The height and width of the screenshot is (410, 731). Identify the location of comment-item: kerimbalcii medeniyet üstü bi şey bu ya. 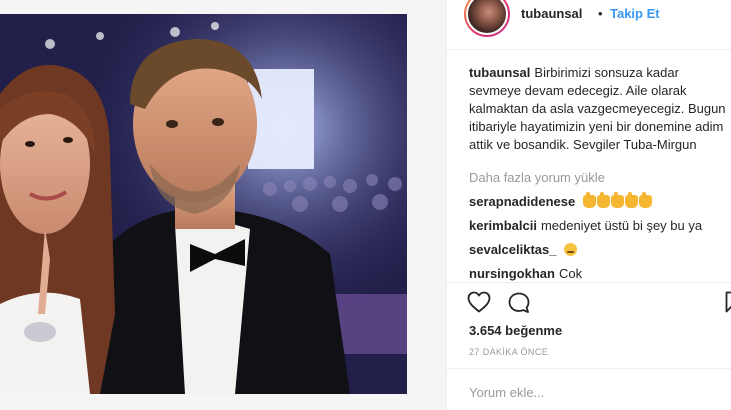
(599, 226).